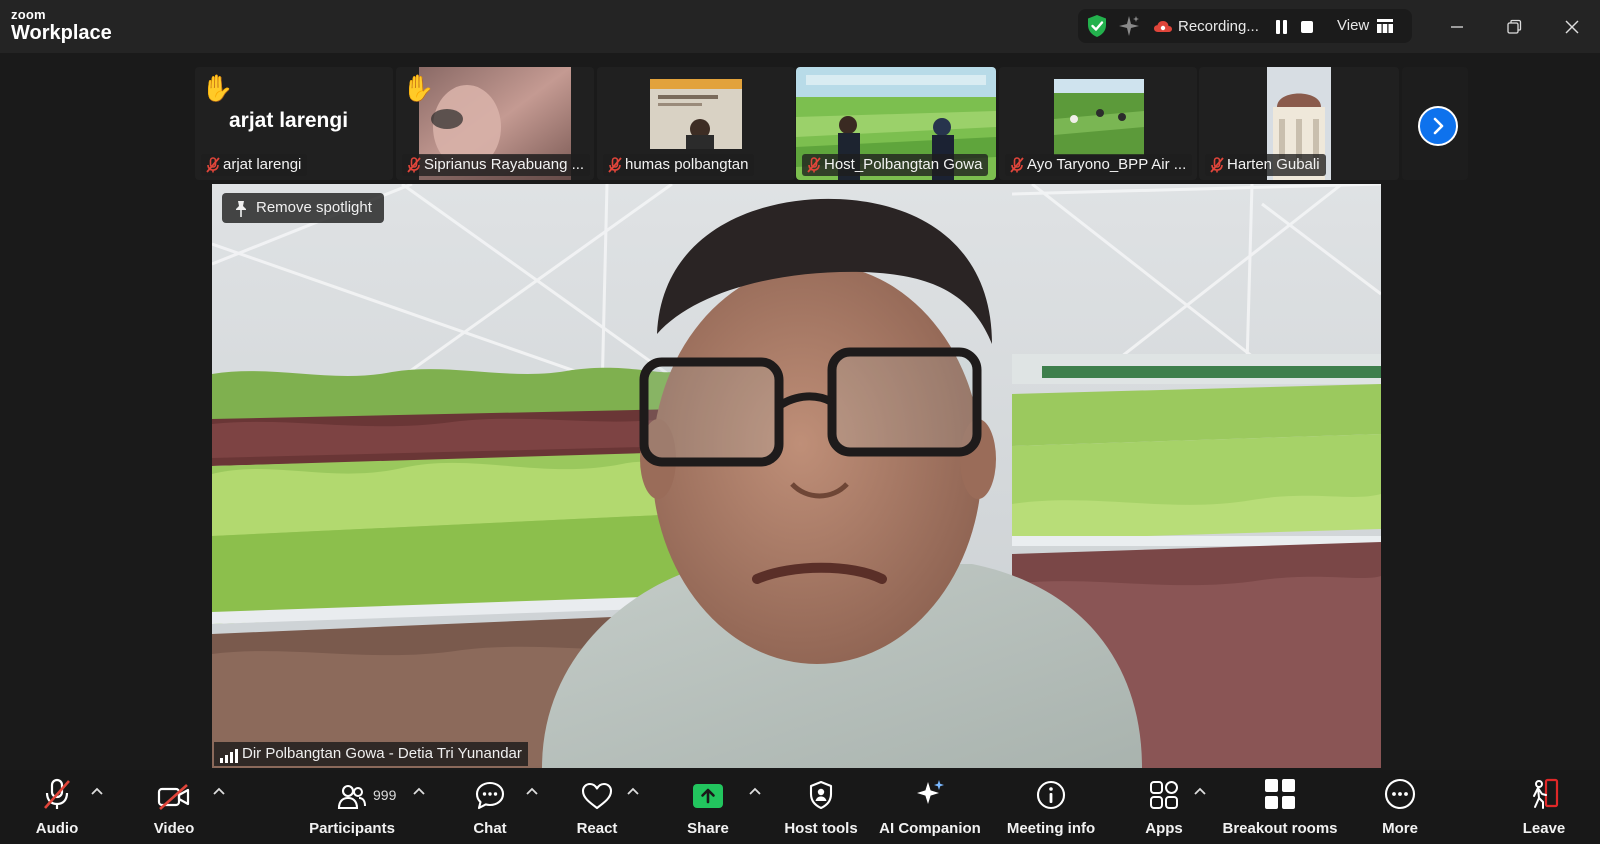 Image resolution: width=1600 pixels, height=844 pixels. I want to click on remove-spotlight-label: Remove spotlight, so click(314, 207).